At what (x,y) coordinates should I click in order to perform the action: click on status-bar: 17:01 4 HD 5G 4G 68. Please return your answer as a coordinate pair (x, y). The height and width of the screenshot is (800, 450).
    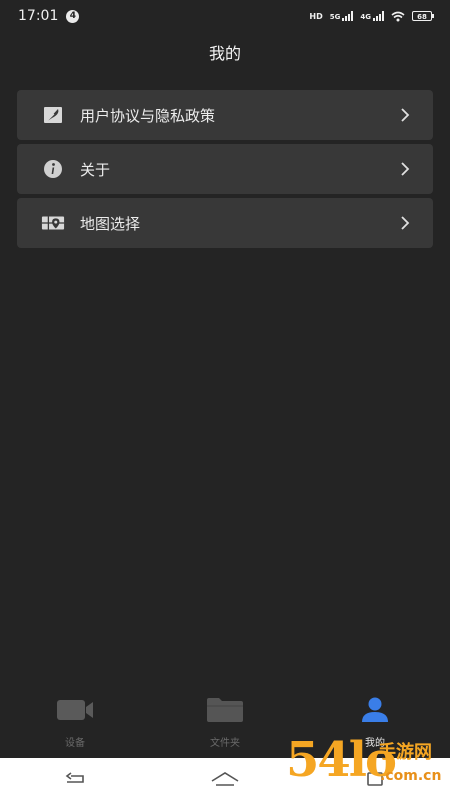
    Looking at the image, I should click on (225, 16).